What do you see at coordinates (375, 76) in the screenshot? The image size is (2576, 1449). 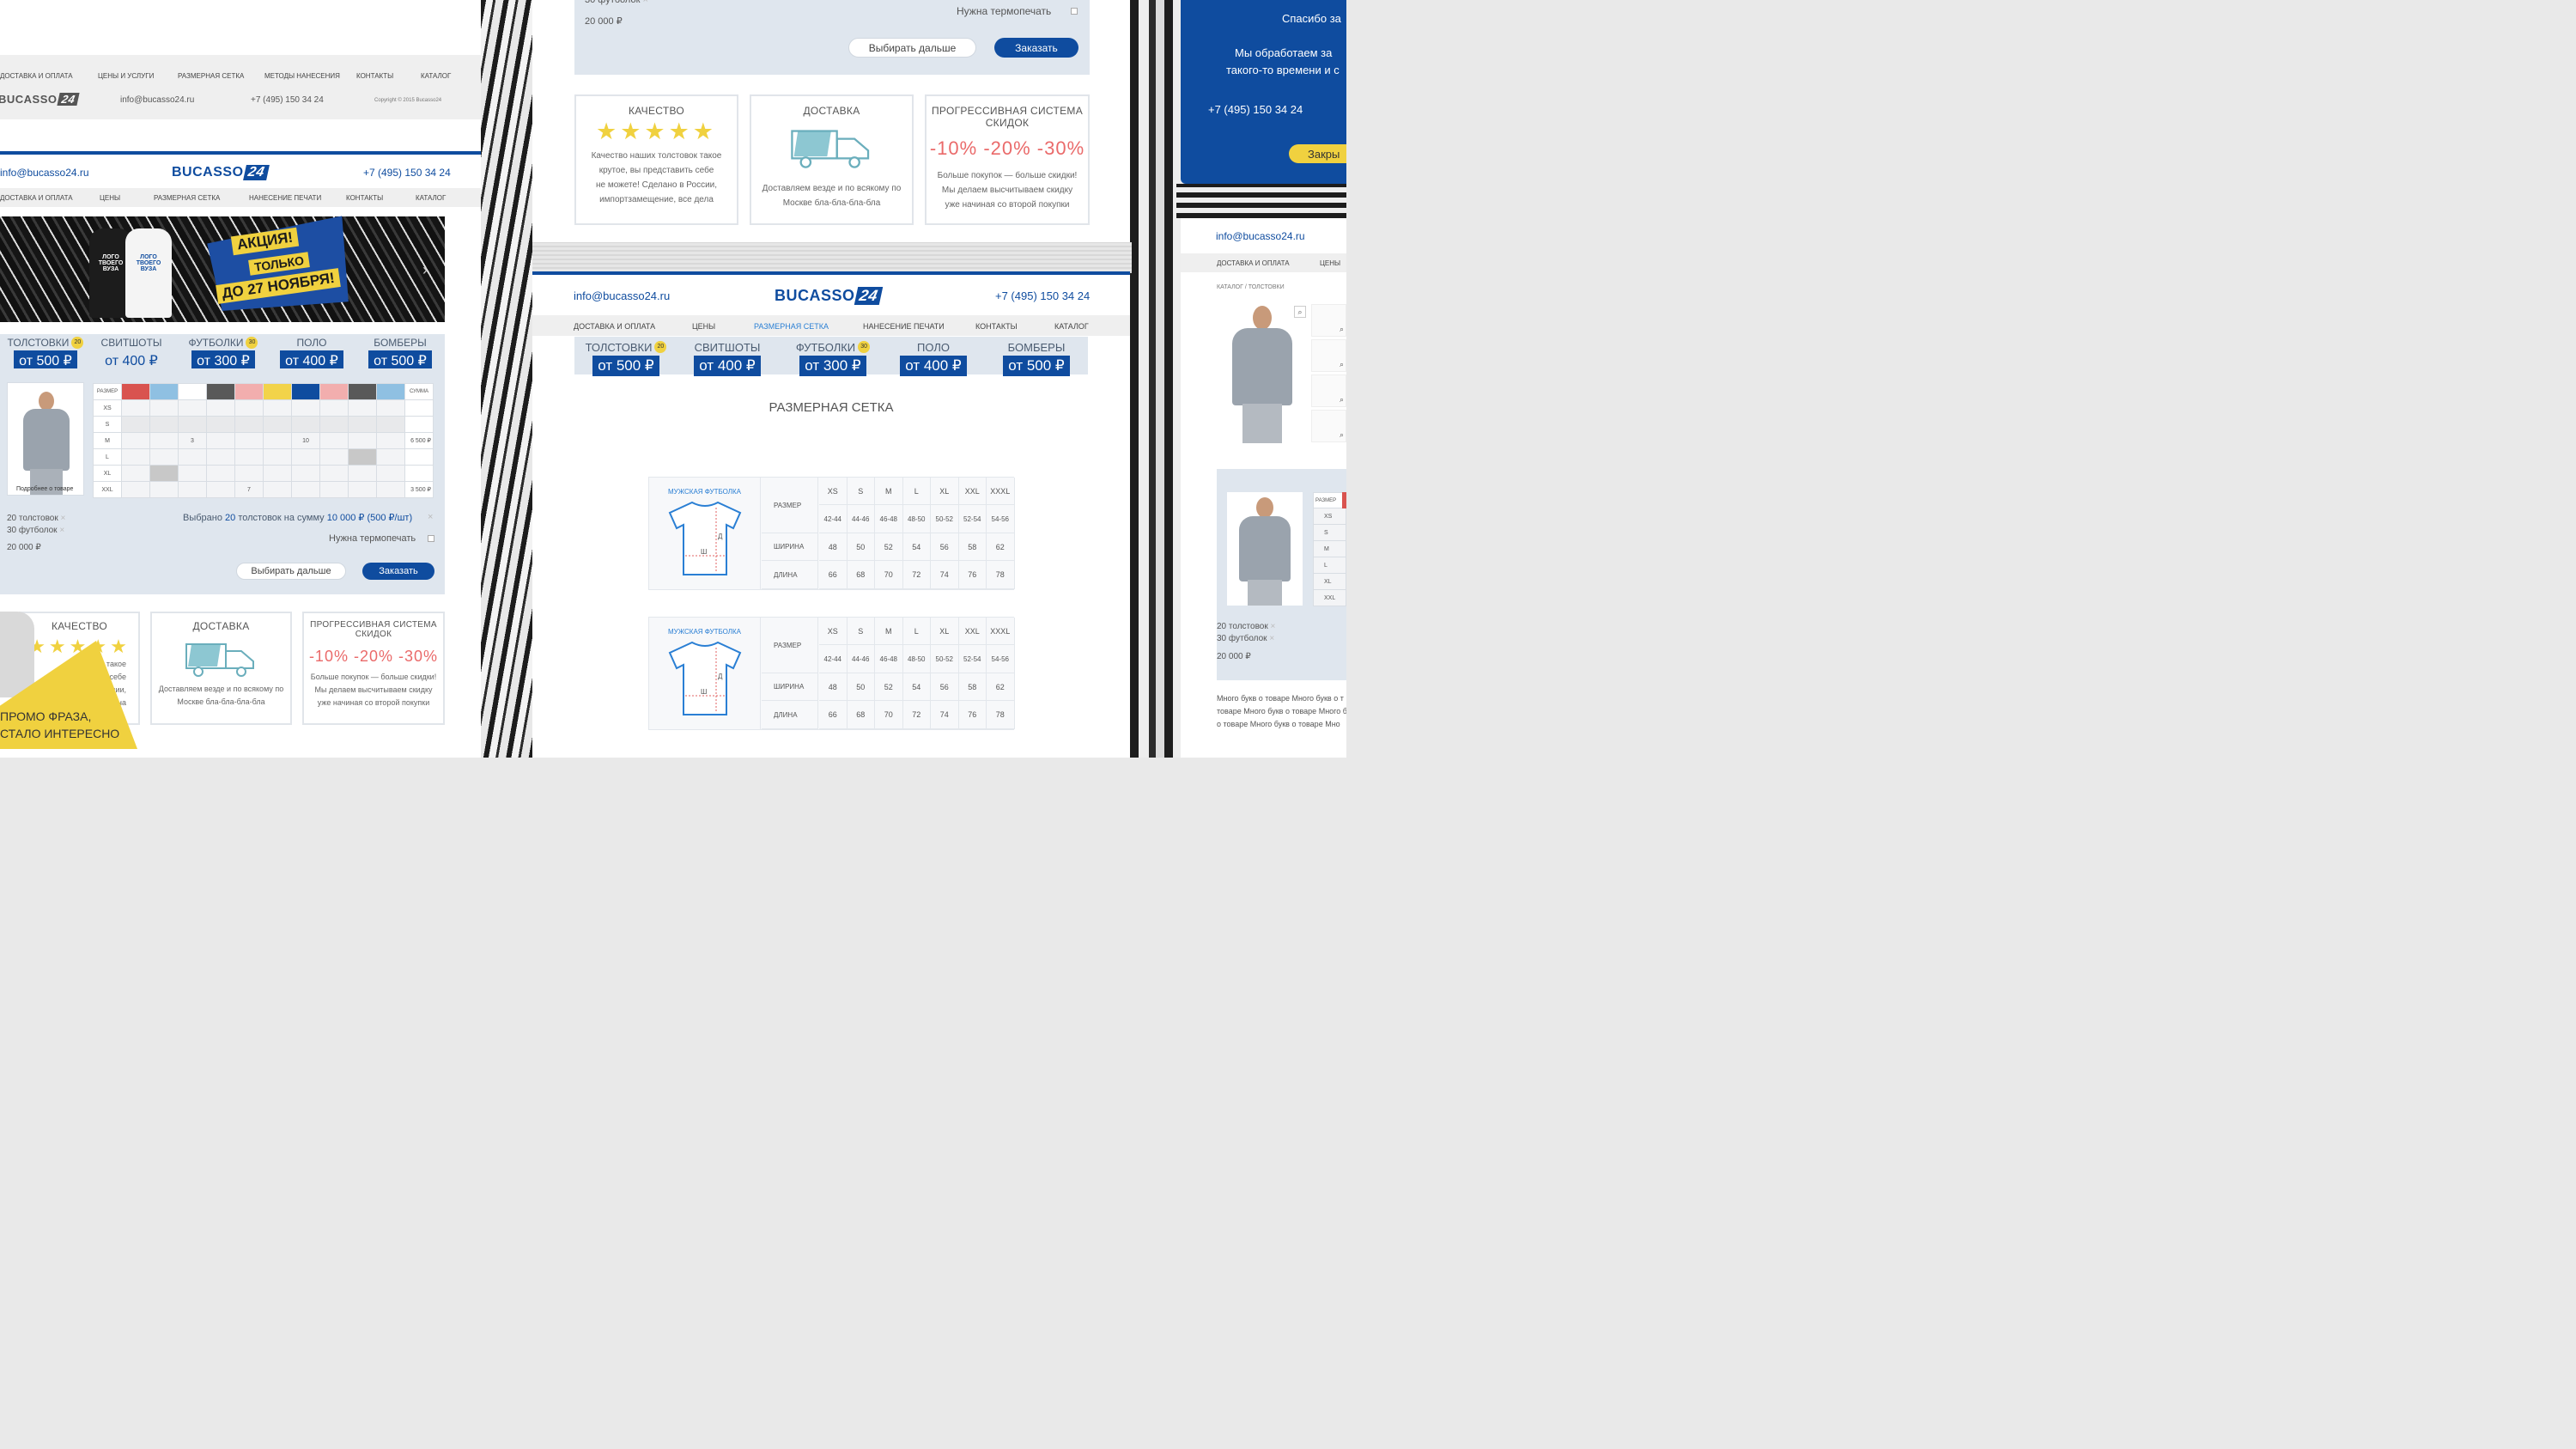 I see `footer-link: КОНТАКТЫ` at bounding box center [375, 76].